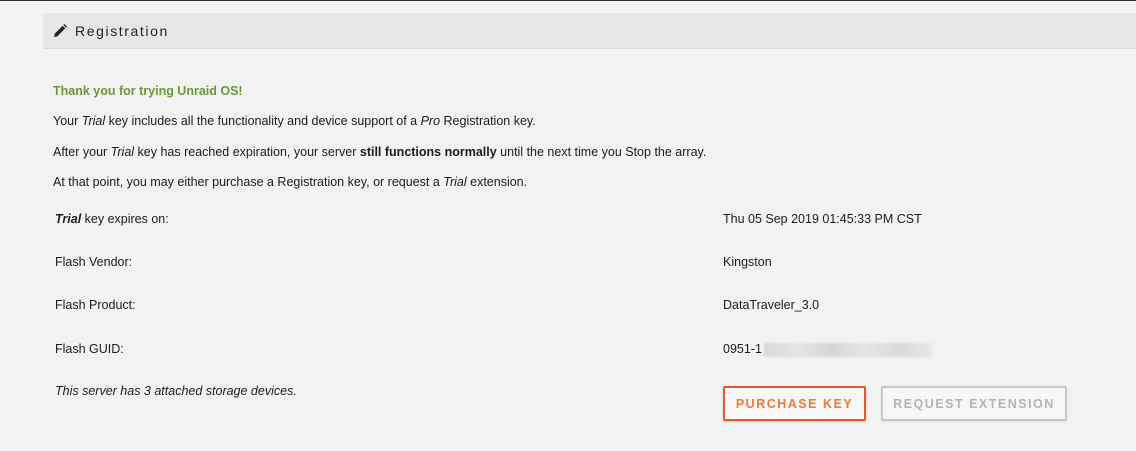  What do you see at coordinates (430, 121) in the screenshot?
I see `pro-emphasis: Pro` at bounding box center [430, 121].